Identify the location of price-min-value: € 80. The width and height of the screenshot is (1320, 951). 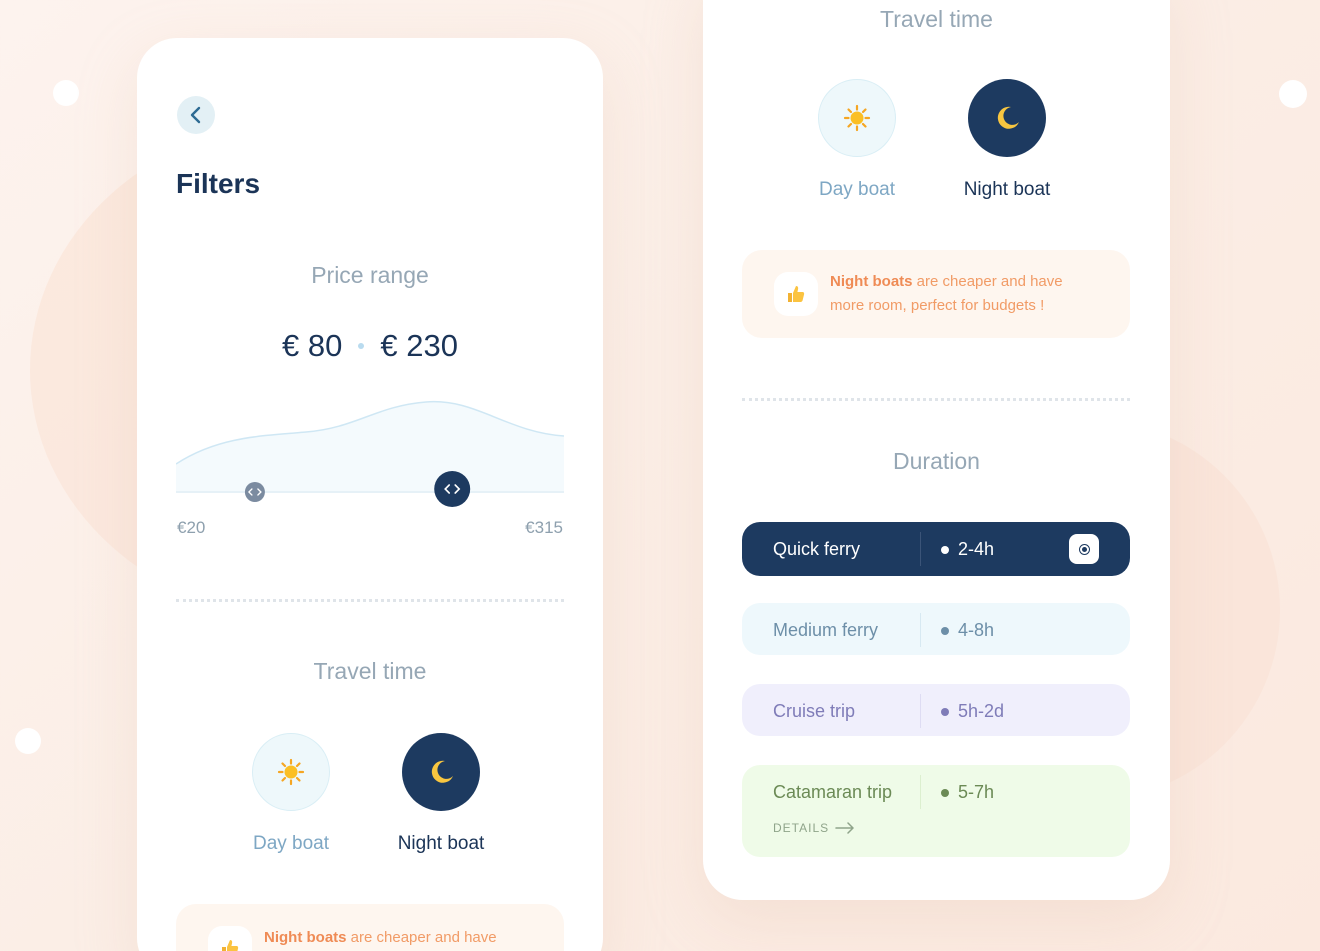
(312, 345).